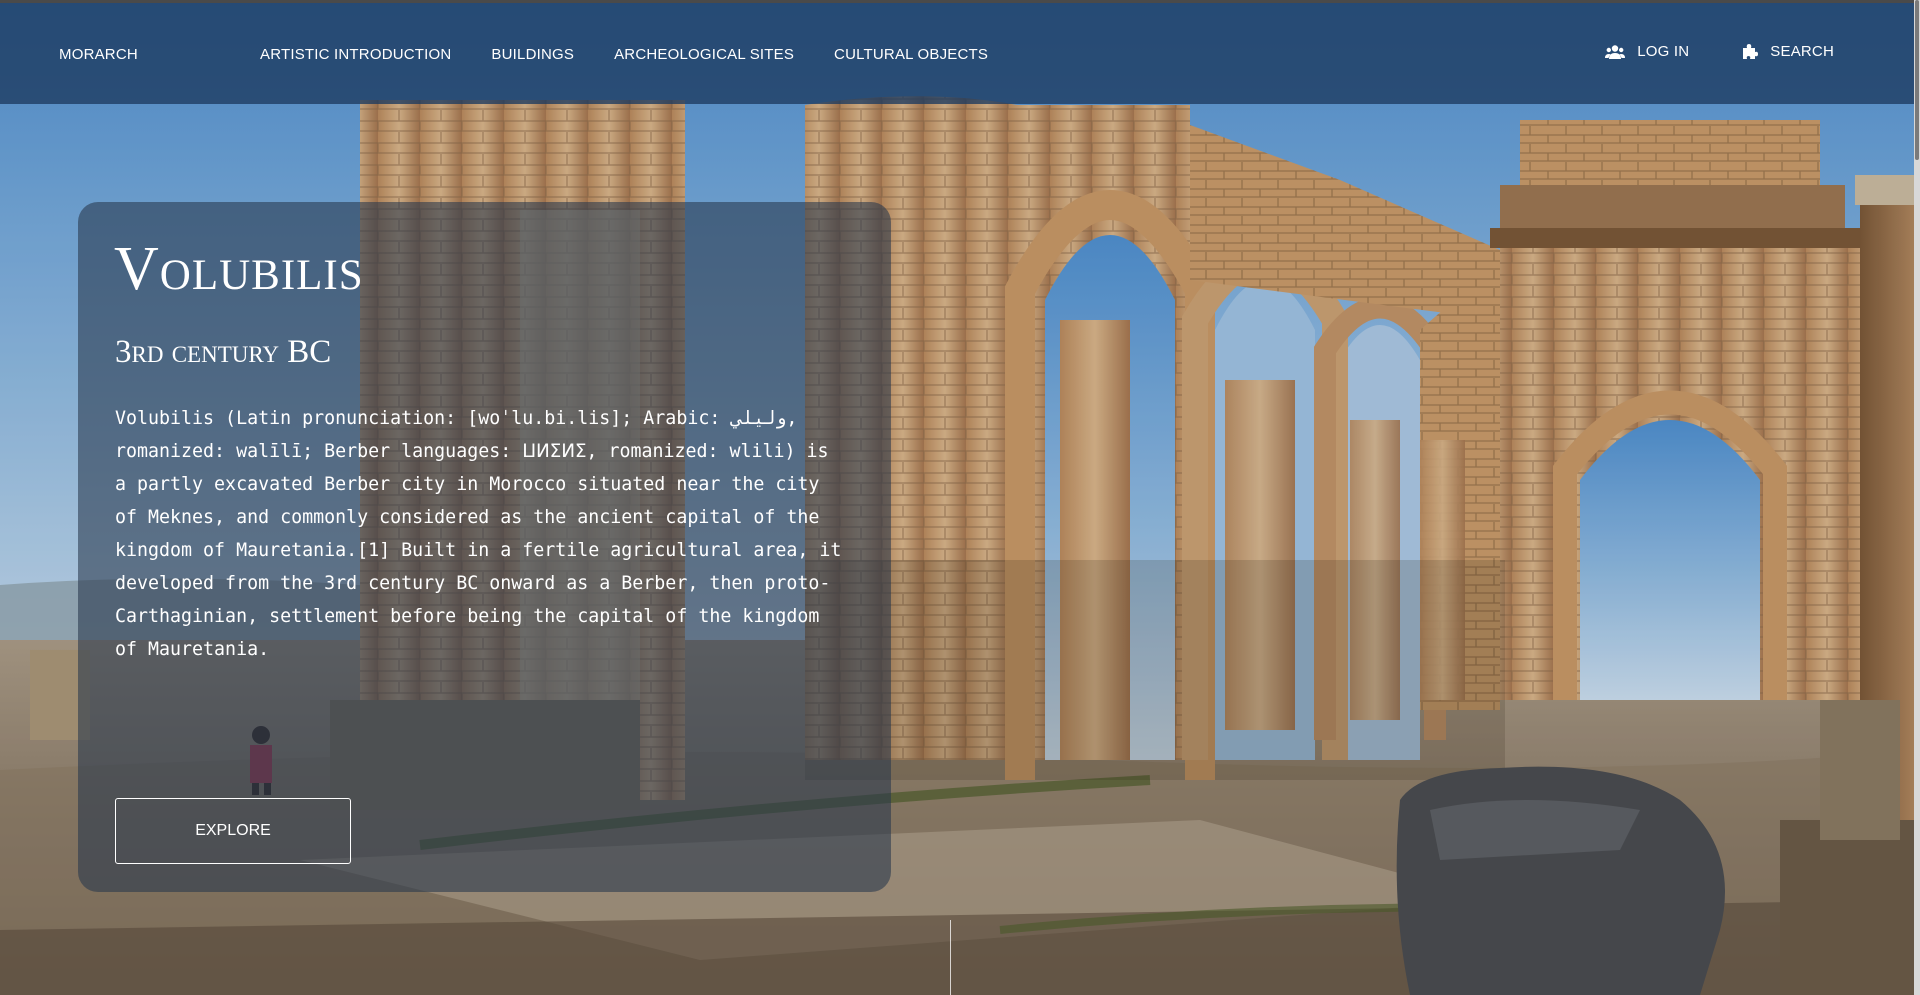  What do you see at coordinates (1663, 51) in the screenshot?
I see `login-label: LOG IN` at bounding box center [1663, 51].